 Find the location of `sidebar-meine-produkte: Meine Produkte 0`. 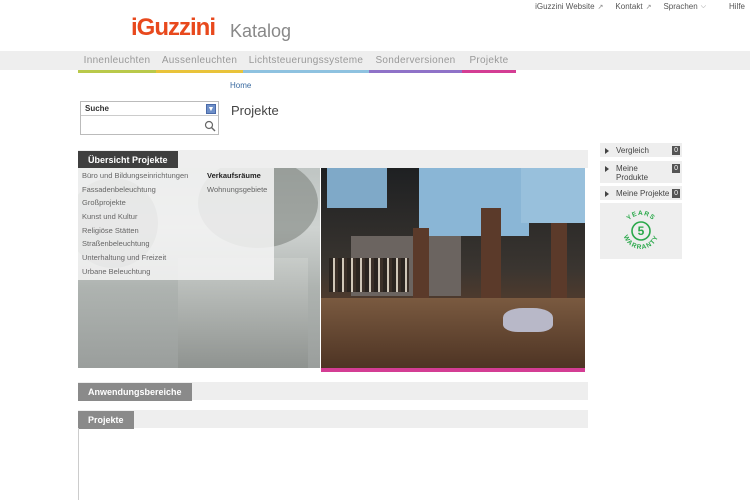

sidebar-meine-produkte: Meine Produkte 0 is located at coordinates (641, 172).